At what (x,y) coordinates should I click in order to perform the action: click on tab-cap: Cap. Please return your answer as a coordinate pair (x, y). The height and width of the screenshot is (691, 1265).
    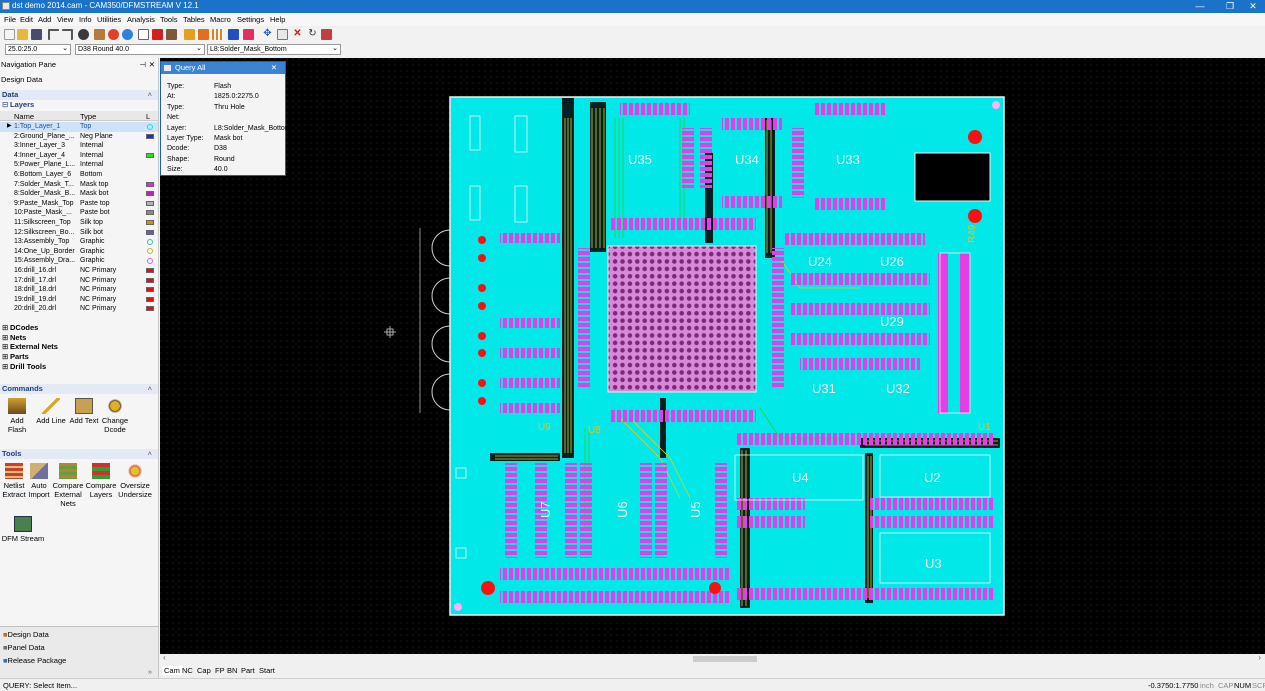
    Looking at the image, I should click on (204, 670).